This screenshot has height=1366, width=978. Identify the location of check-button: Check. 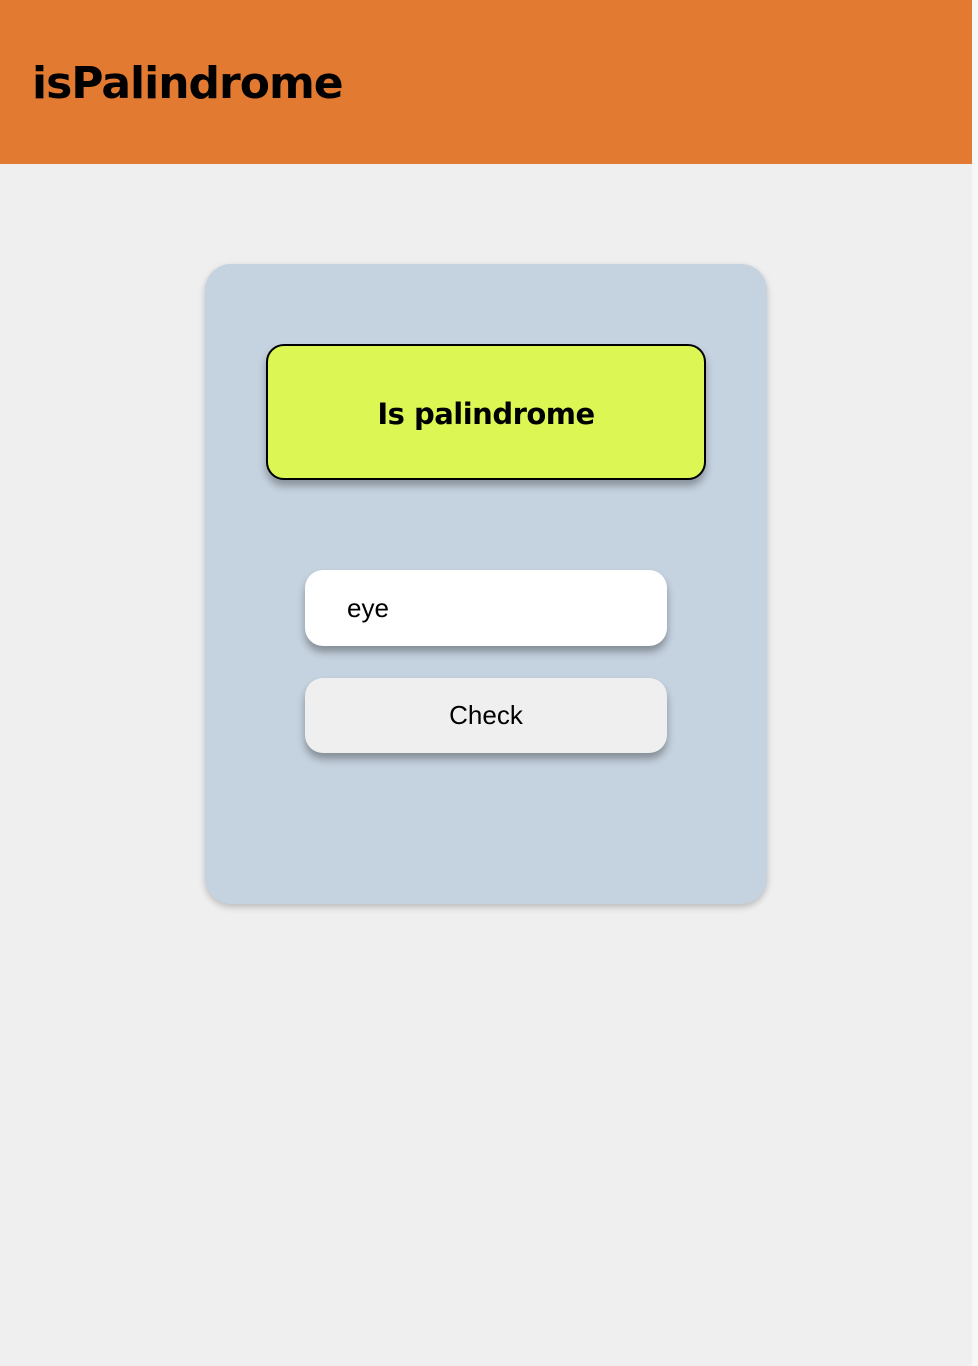
(486, 715).